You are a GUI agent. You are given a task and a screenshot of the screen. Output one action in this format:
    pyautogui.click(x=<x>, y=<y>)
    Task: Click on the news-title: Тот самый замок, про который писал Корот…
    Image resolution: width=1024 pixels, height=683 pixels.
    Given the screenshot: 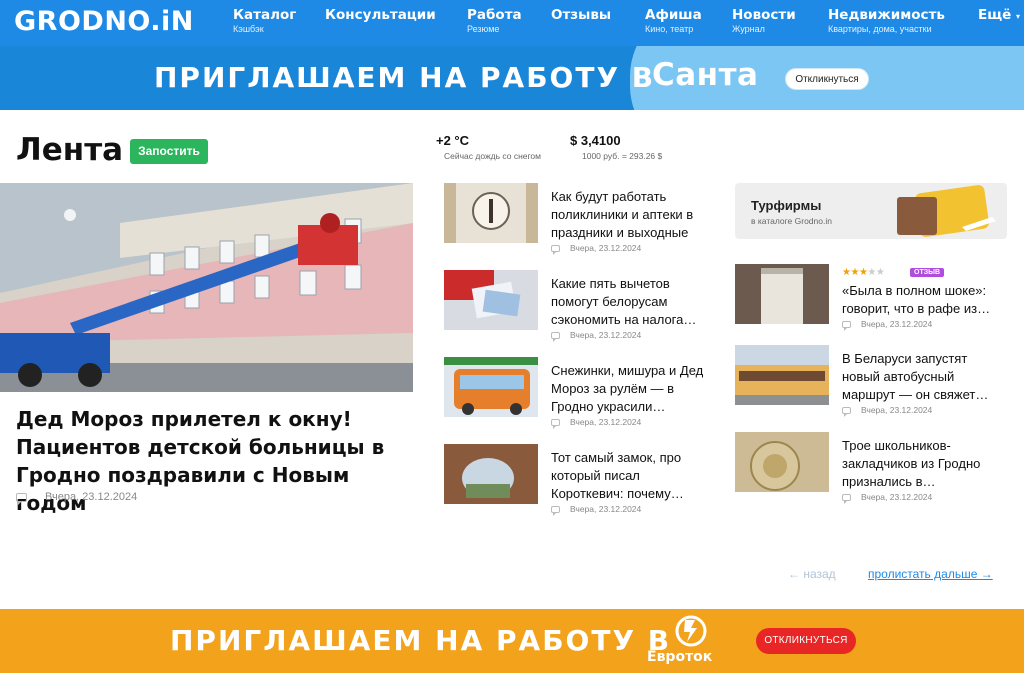 What is the action you would take?
    pyautogui.click(x=617, y=475)
    